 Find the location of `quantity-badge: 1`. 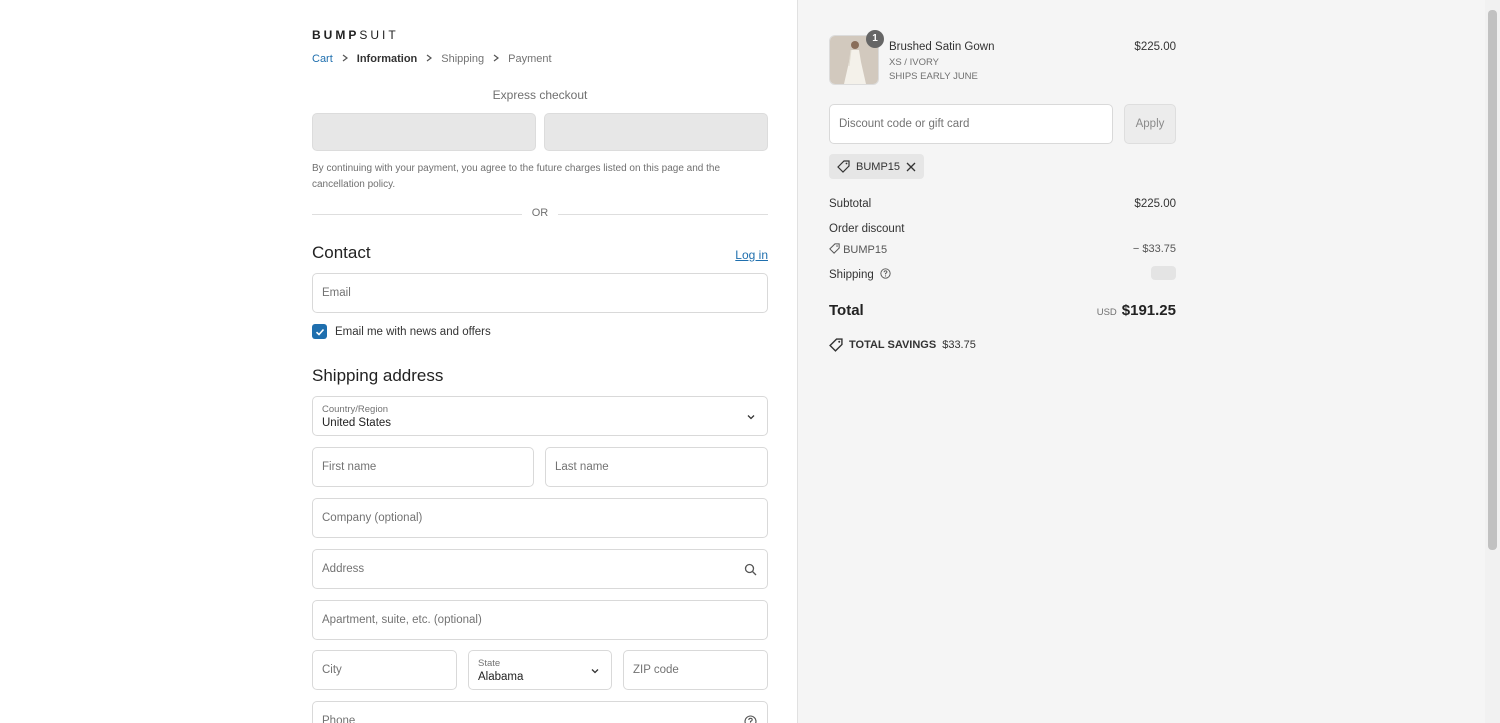

quantity-badge: 1 is located at coordinates (875, 39).